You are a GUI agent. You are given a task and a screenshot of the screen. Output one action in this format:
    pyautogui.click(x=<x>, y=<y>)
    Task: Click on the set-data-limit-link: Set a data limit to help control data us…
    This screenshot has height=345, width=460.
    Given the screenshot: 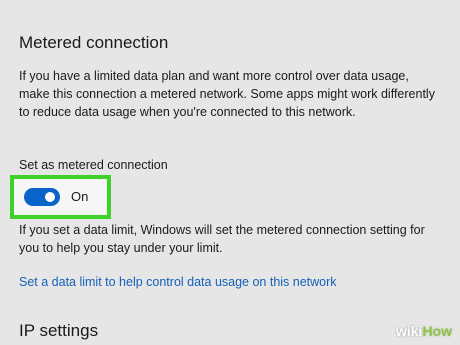 What is the action you would take?
    pyautogui.click(x=178, y=282)
    